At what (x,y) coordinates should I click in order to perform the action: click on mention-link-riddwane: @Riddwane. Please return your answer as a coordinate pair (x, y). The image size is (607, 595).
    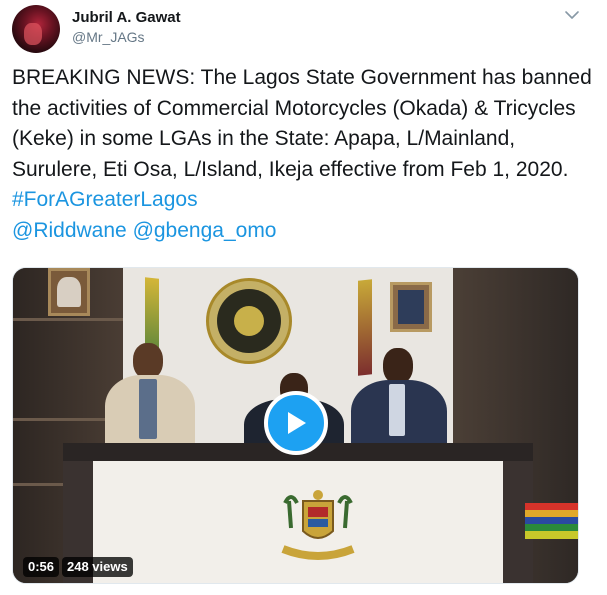
    Looking at the image, I should click on (69, 230).